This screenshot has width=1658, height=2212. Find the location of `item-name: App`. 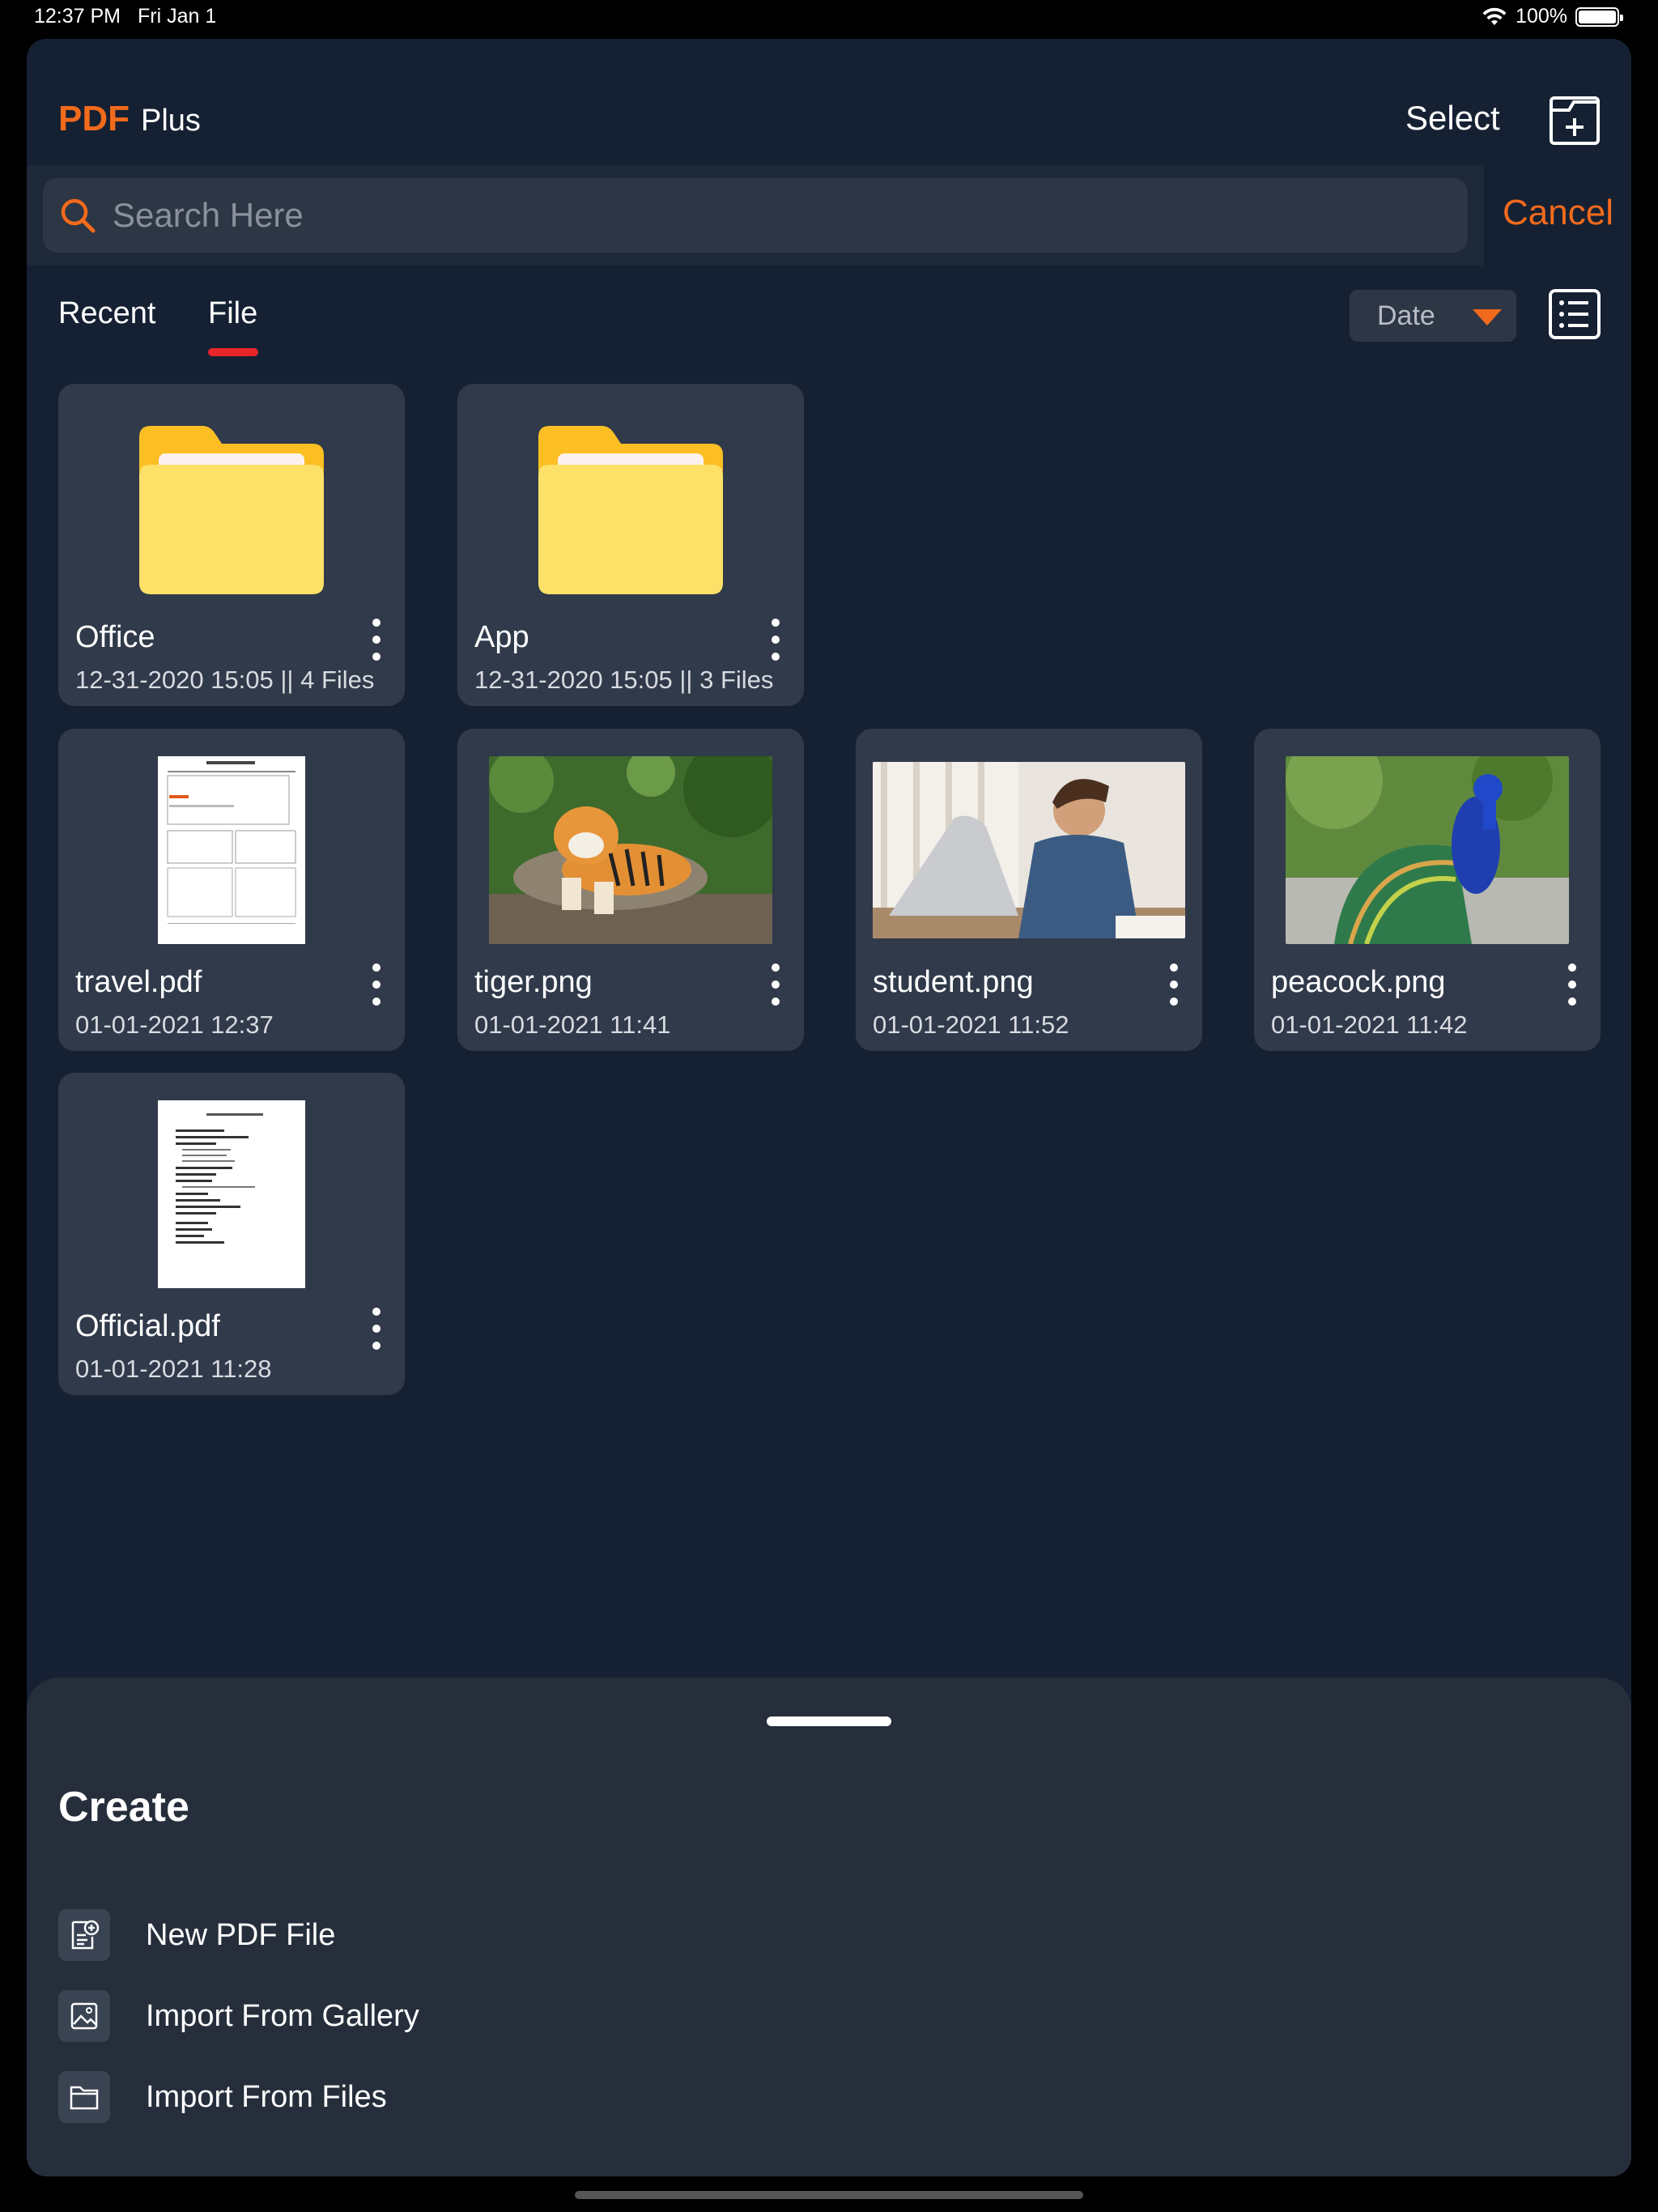

item-name: App is located at coordinates (501, 637).